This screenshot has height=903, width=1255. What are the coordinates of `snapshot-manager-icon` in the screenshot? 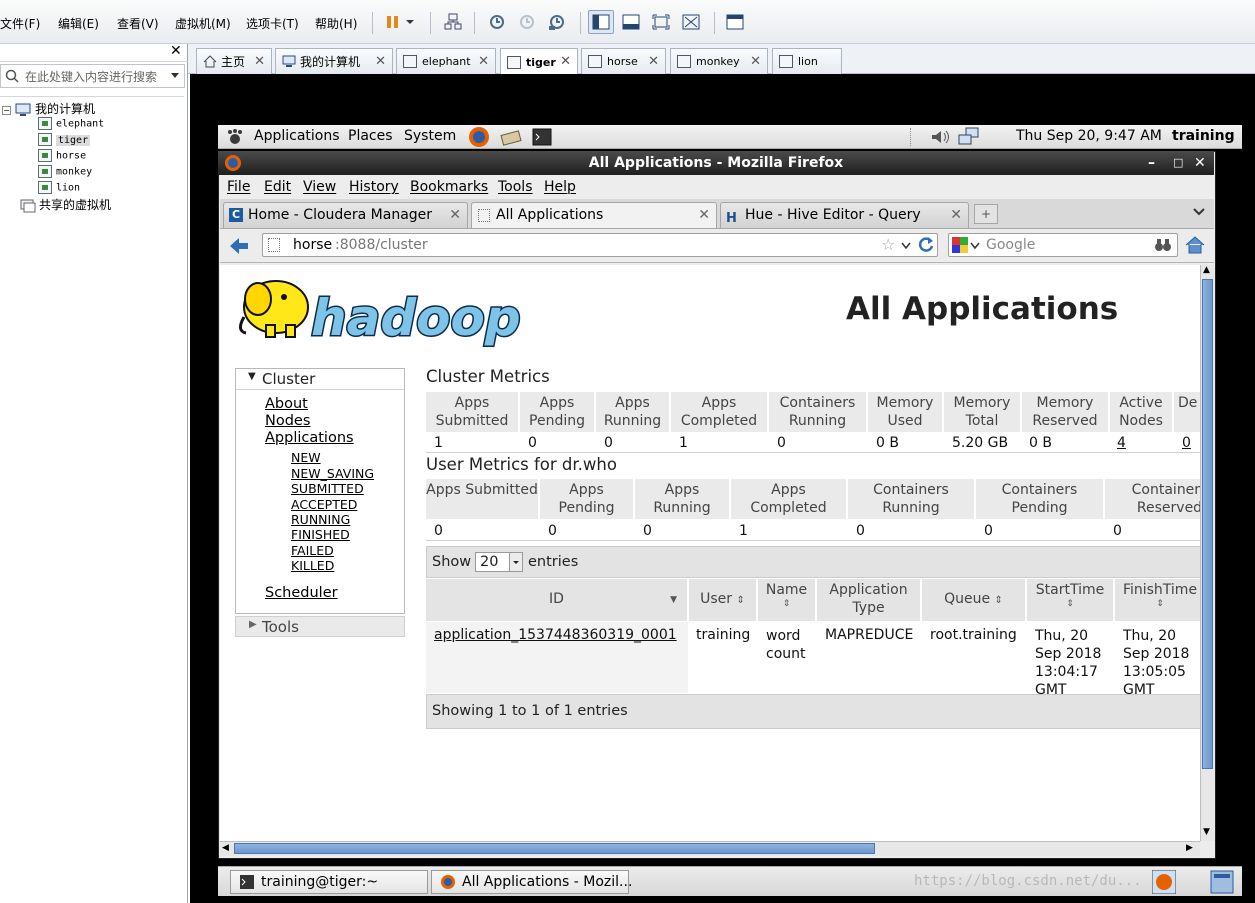 It's located at (557, 22).